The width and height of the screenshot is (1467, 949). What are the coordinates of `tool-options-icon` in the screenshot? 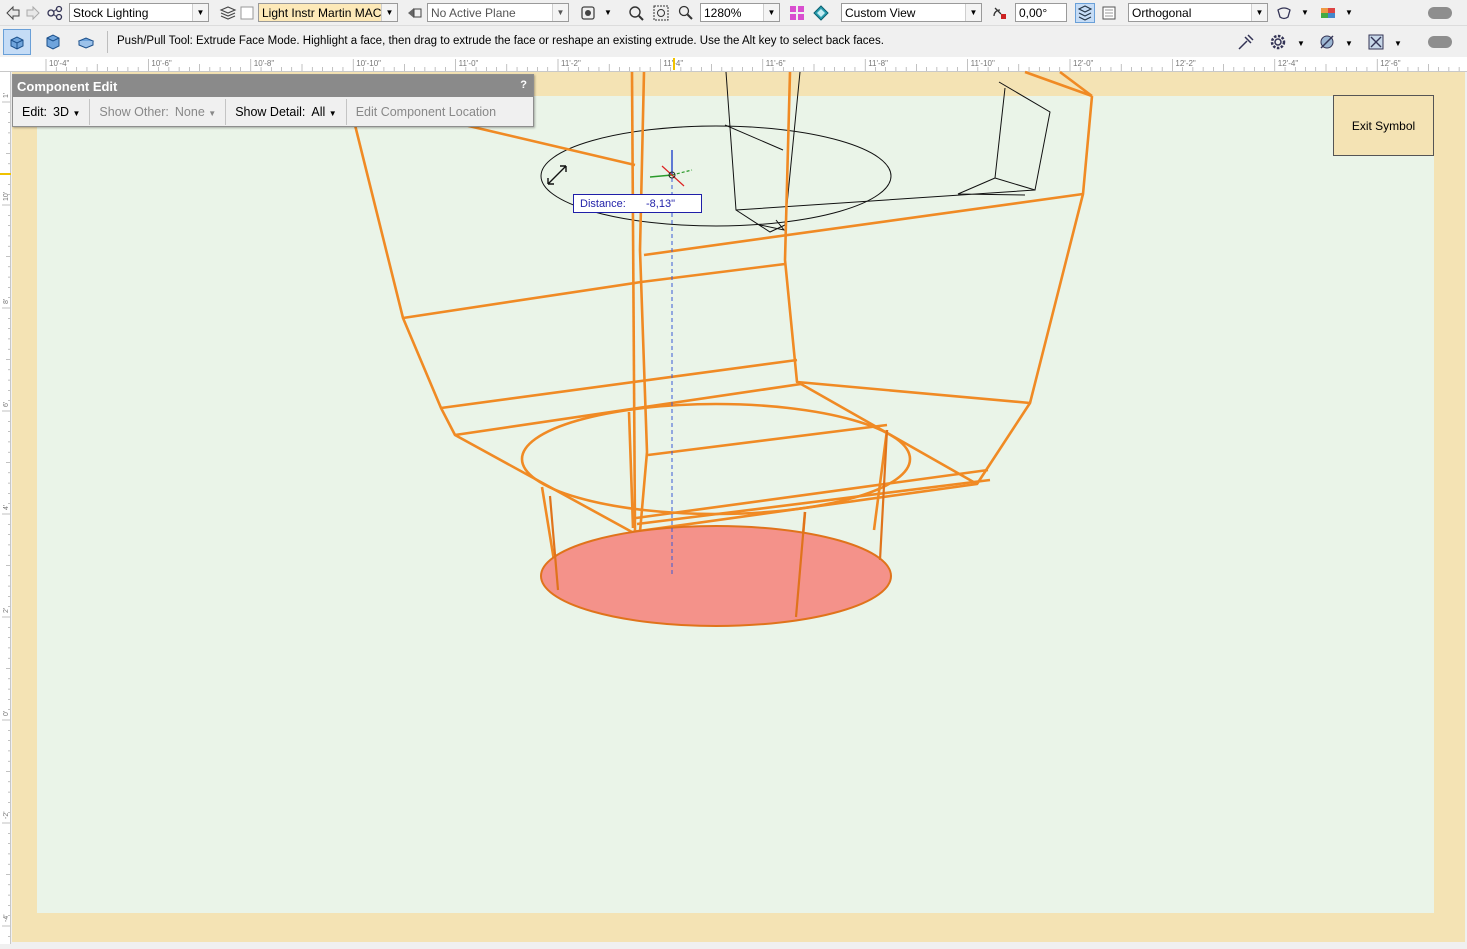 It's located at (1327, 42).